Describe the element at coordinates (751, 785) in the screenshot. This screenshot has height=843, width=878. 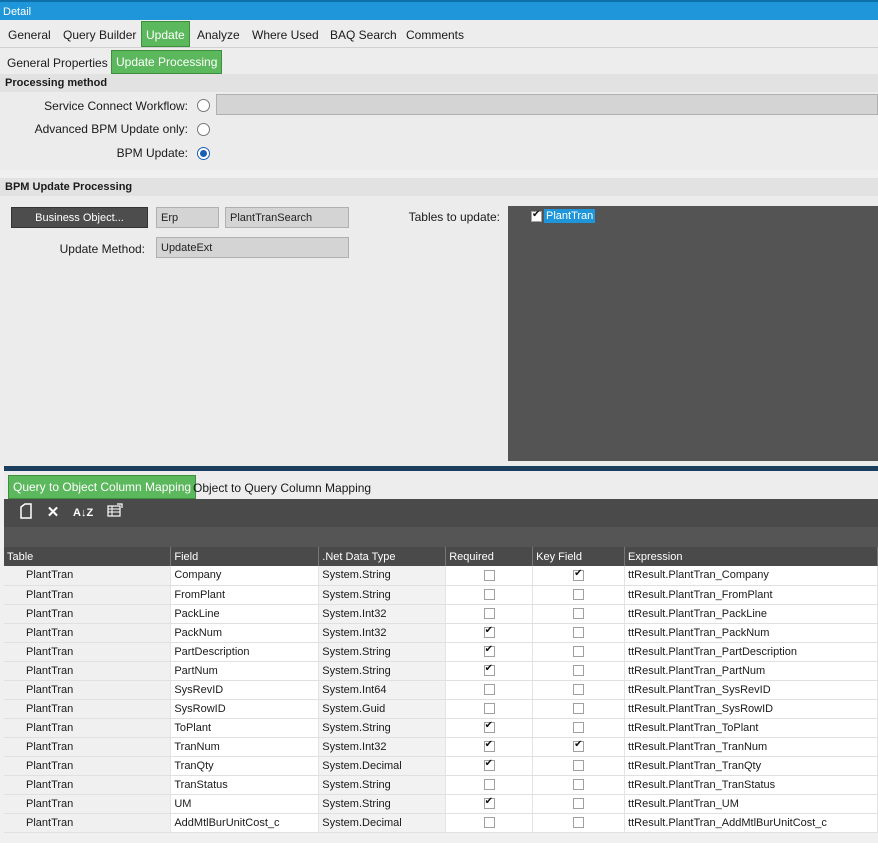
I see `cell-expression: ttResult.PlantTran_TranStatus` at that location.